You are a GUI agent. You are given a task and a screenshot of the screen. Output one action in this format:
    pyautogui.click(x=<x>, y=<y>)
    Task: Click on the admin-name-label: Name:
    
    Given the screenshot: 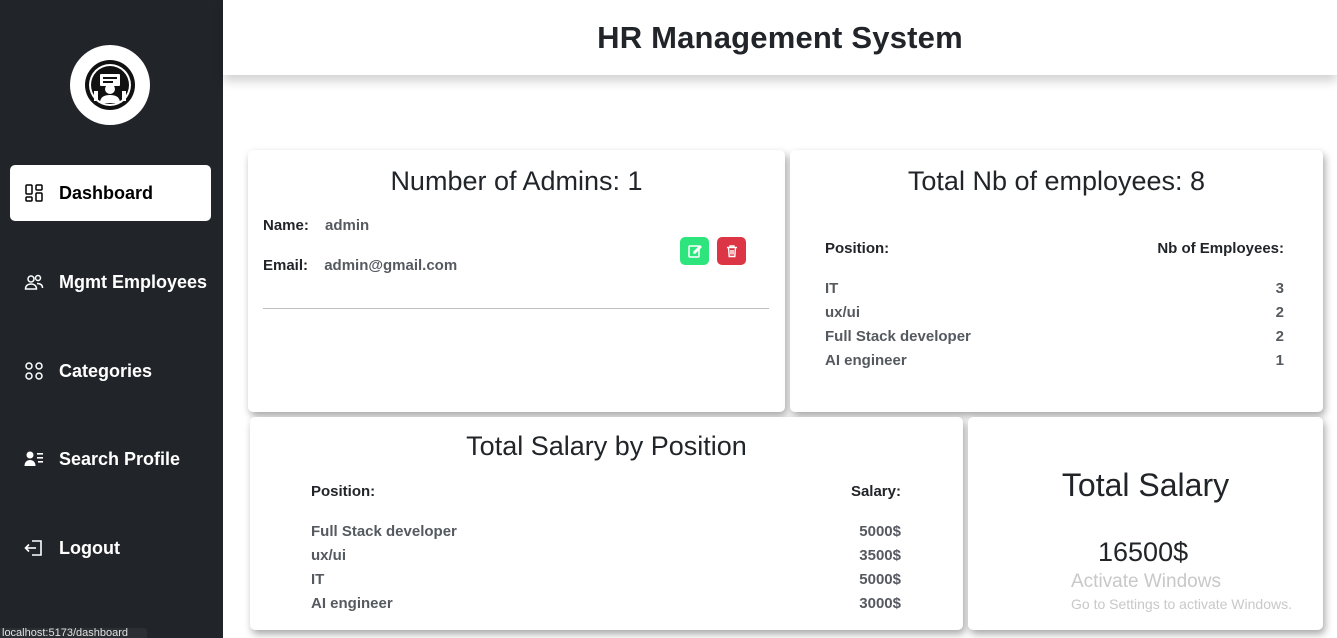 What is the action you would take?
    pyautogui.click(x=286, y=225)
    